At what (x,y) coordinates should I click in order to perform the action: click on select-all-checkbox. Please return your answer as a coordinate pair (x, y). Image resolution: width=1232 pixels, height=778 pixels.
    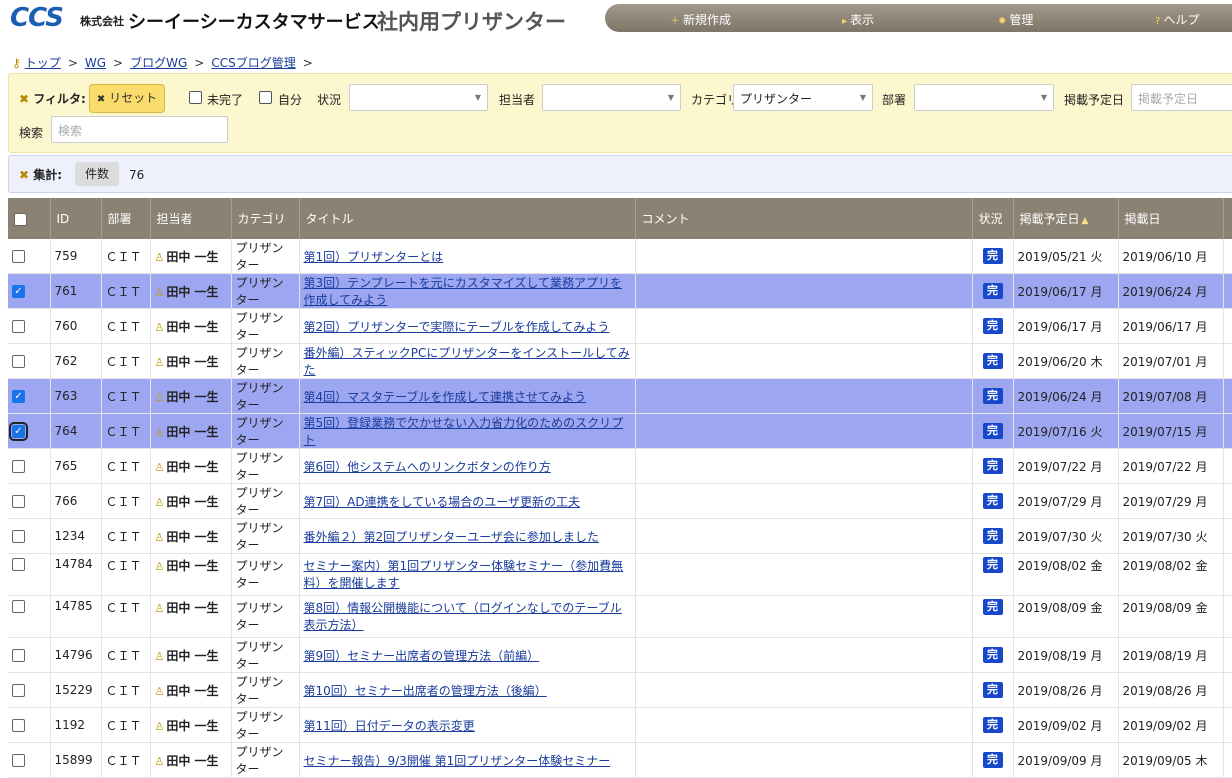
    Looking at the image, I should click on (20, 219).